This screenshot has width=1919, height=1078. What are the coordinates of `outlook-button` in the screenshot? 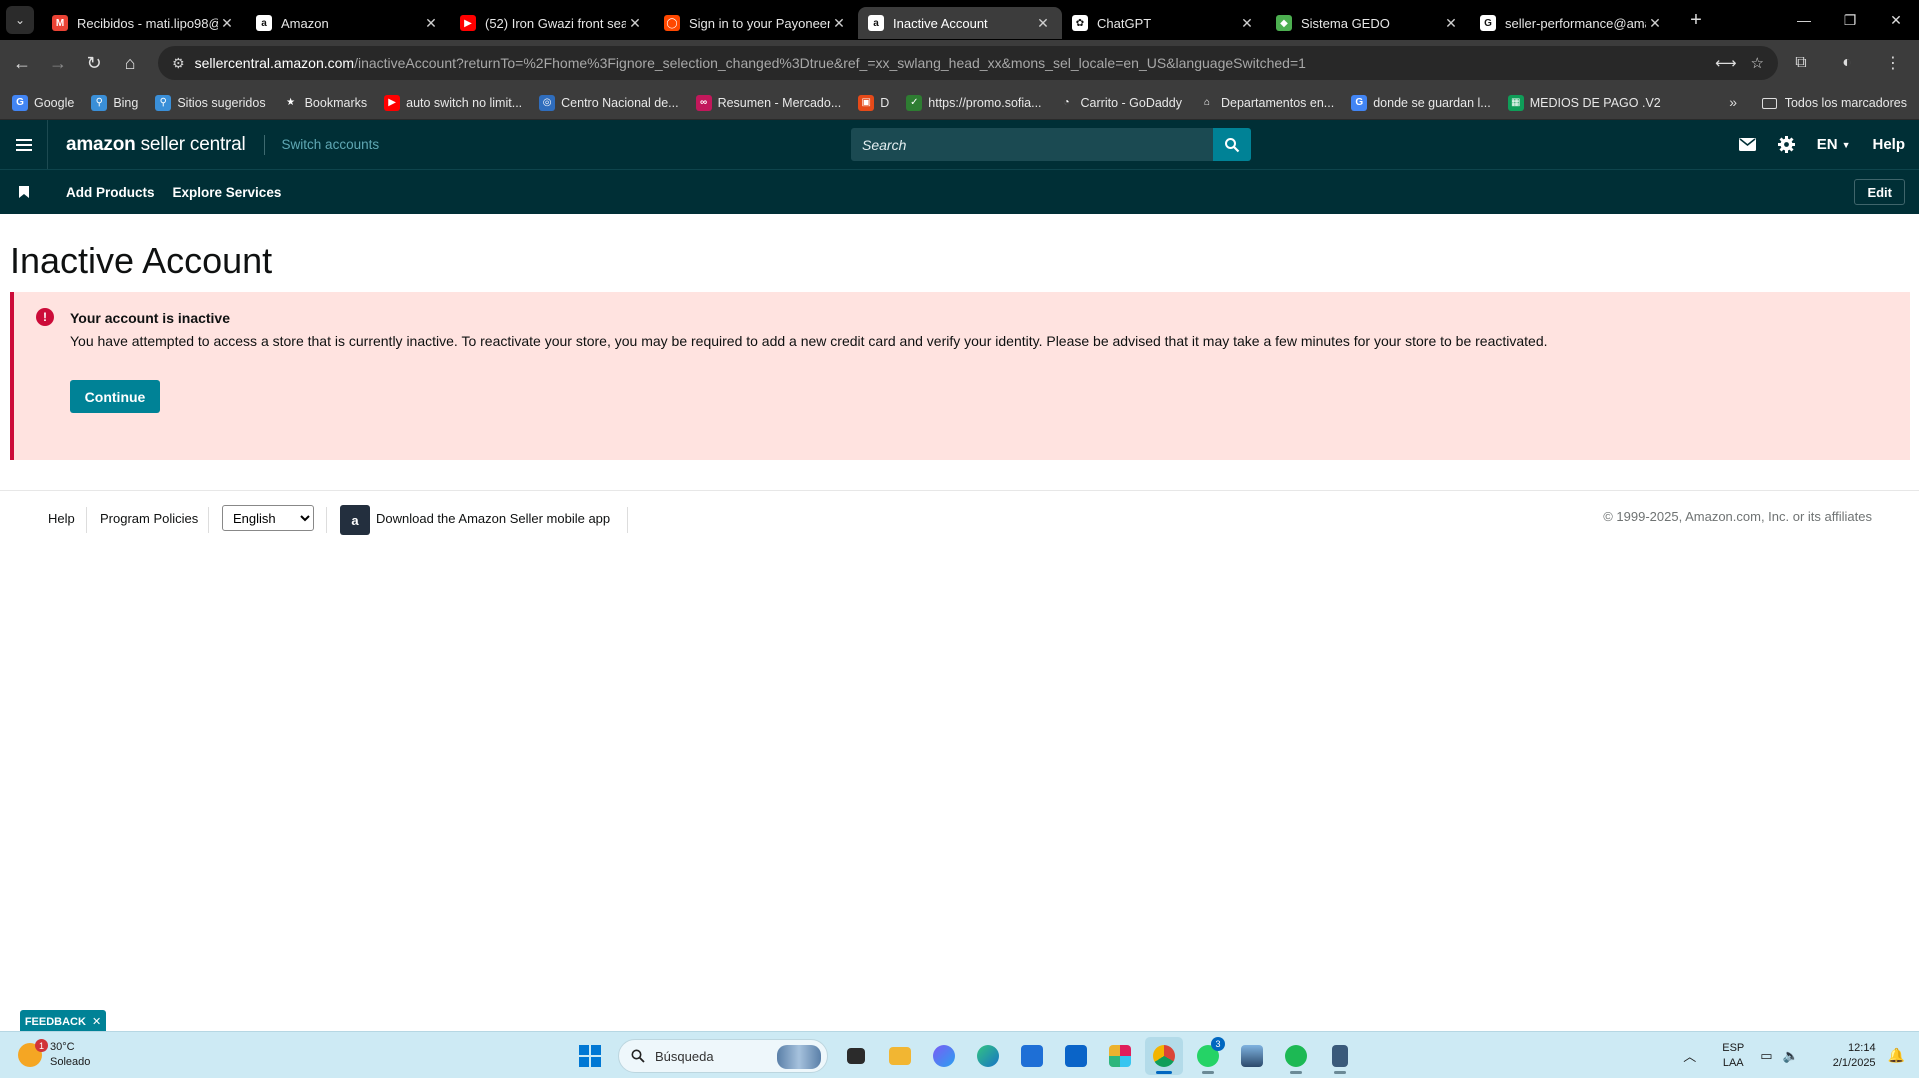 It's located at (1076, 1056).